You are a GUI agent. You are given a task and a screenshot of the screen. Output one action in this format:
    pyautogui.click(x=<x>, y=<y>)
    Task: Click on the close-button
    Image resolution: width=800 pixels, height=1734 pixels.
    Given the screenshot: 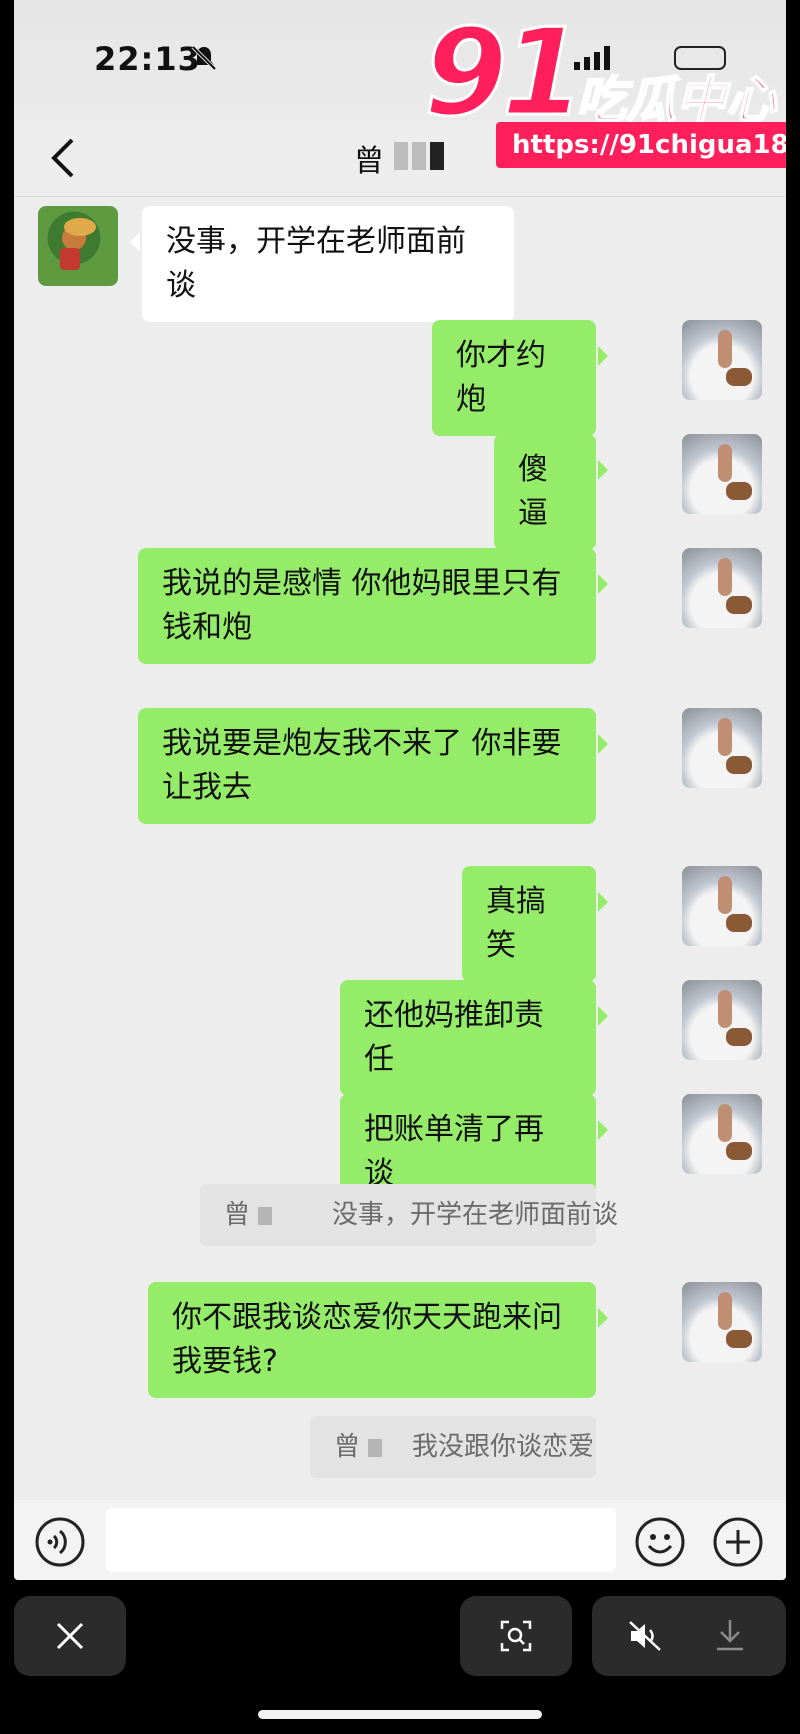 What is the action you would take?
    pyautogui.click(x=70, y=1636)
    